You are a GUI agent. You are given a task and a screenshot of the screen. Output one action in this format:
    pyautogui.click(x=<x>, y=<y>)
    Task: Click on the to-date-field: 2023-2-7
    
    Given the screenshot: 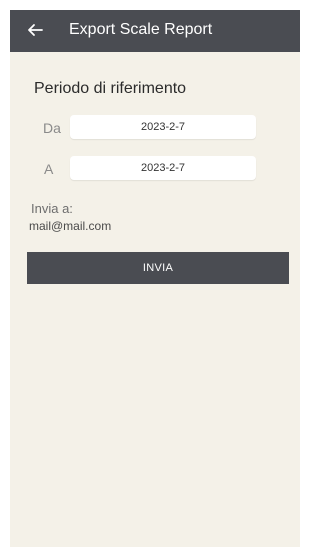 What is the action you would take?
    pyautogui.click(x=163, y=168)
    